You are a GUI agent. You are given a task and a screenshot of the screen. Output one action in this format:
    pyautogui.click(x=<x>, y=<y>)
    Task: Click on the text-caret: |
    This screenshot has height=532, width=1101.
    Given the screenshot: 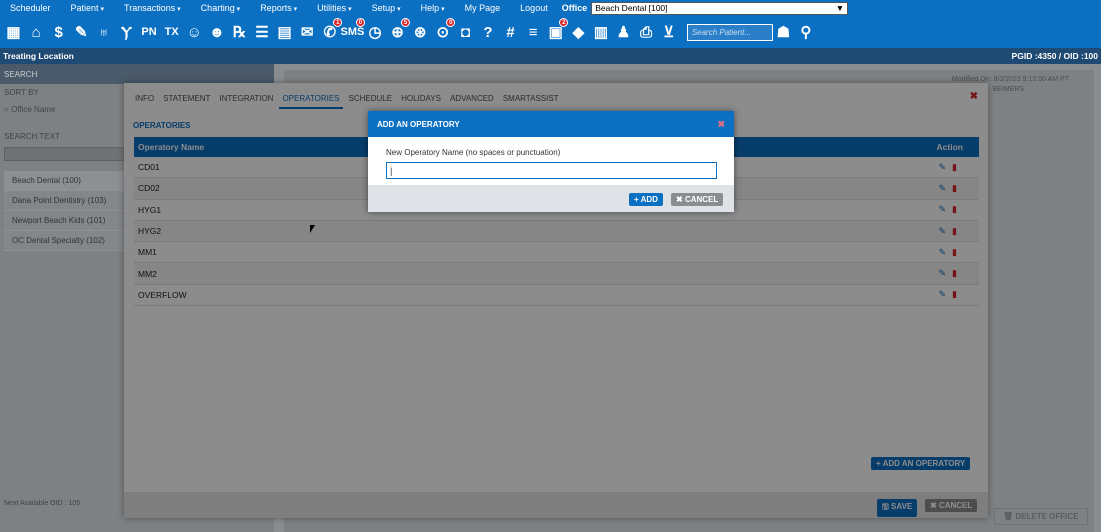 What is the action you would take?
    pyautogui.click(x=391, y=170)
    